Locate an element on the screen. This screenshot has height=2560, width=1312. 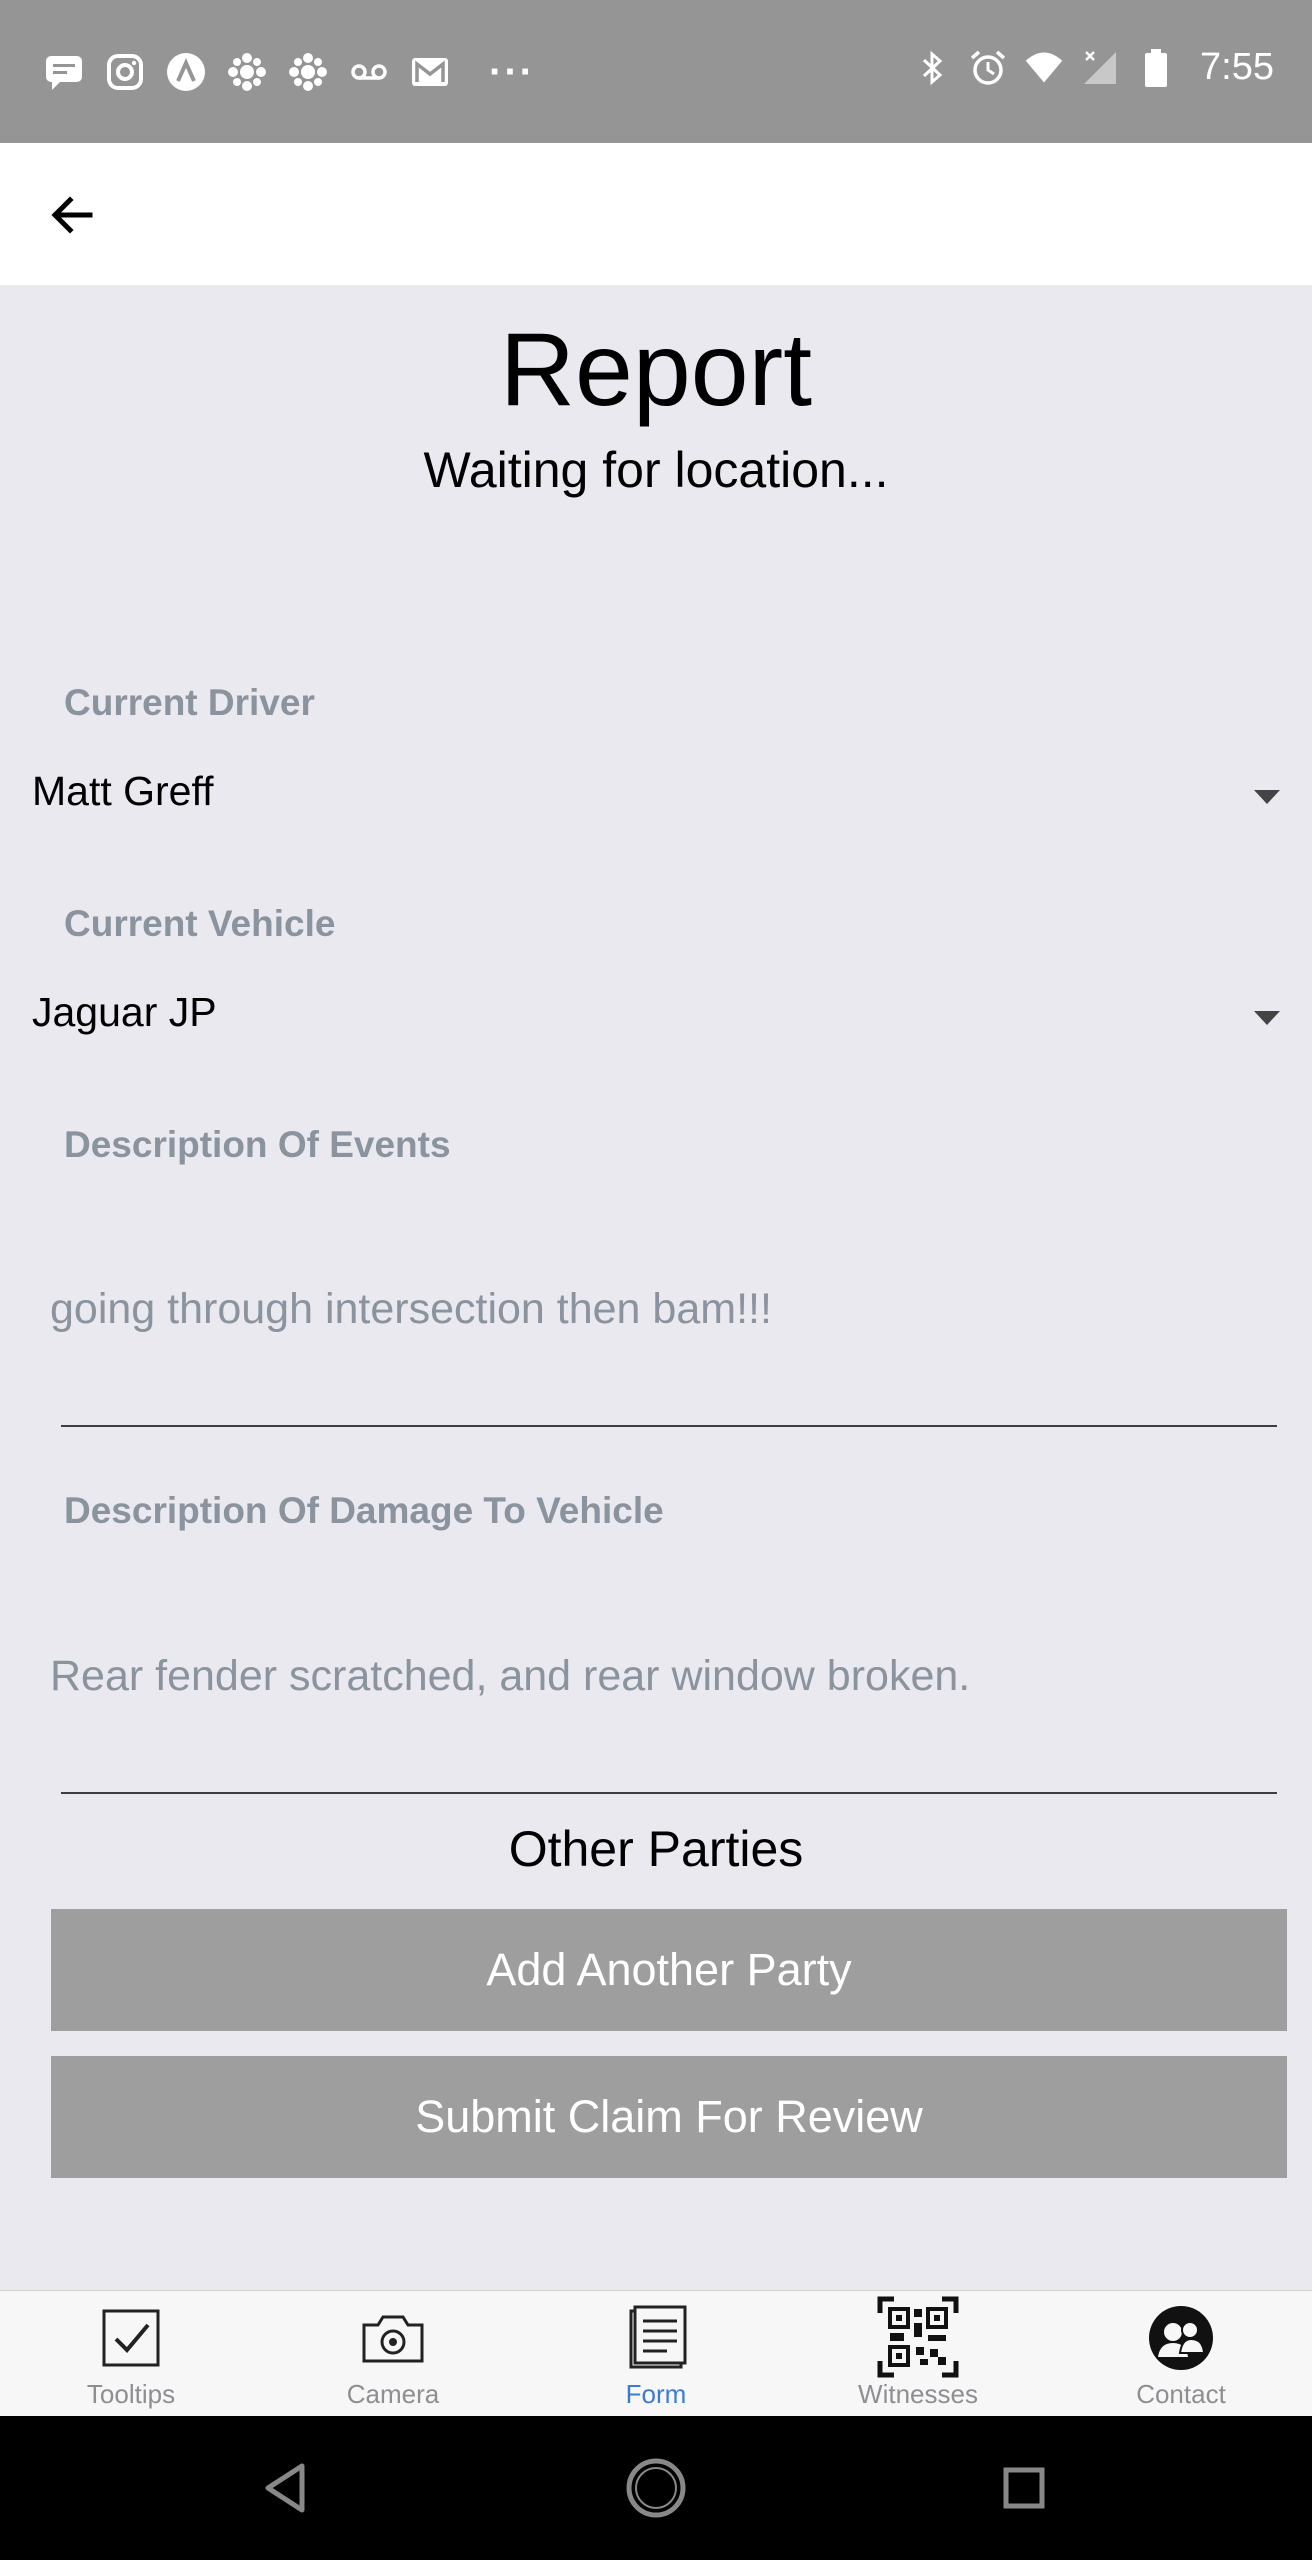
form-icon is located at coordinates (658, 2337).